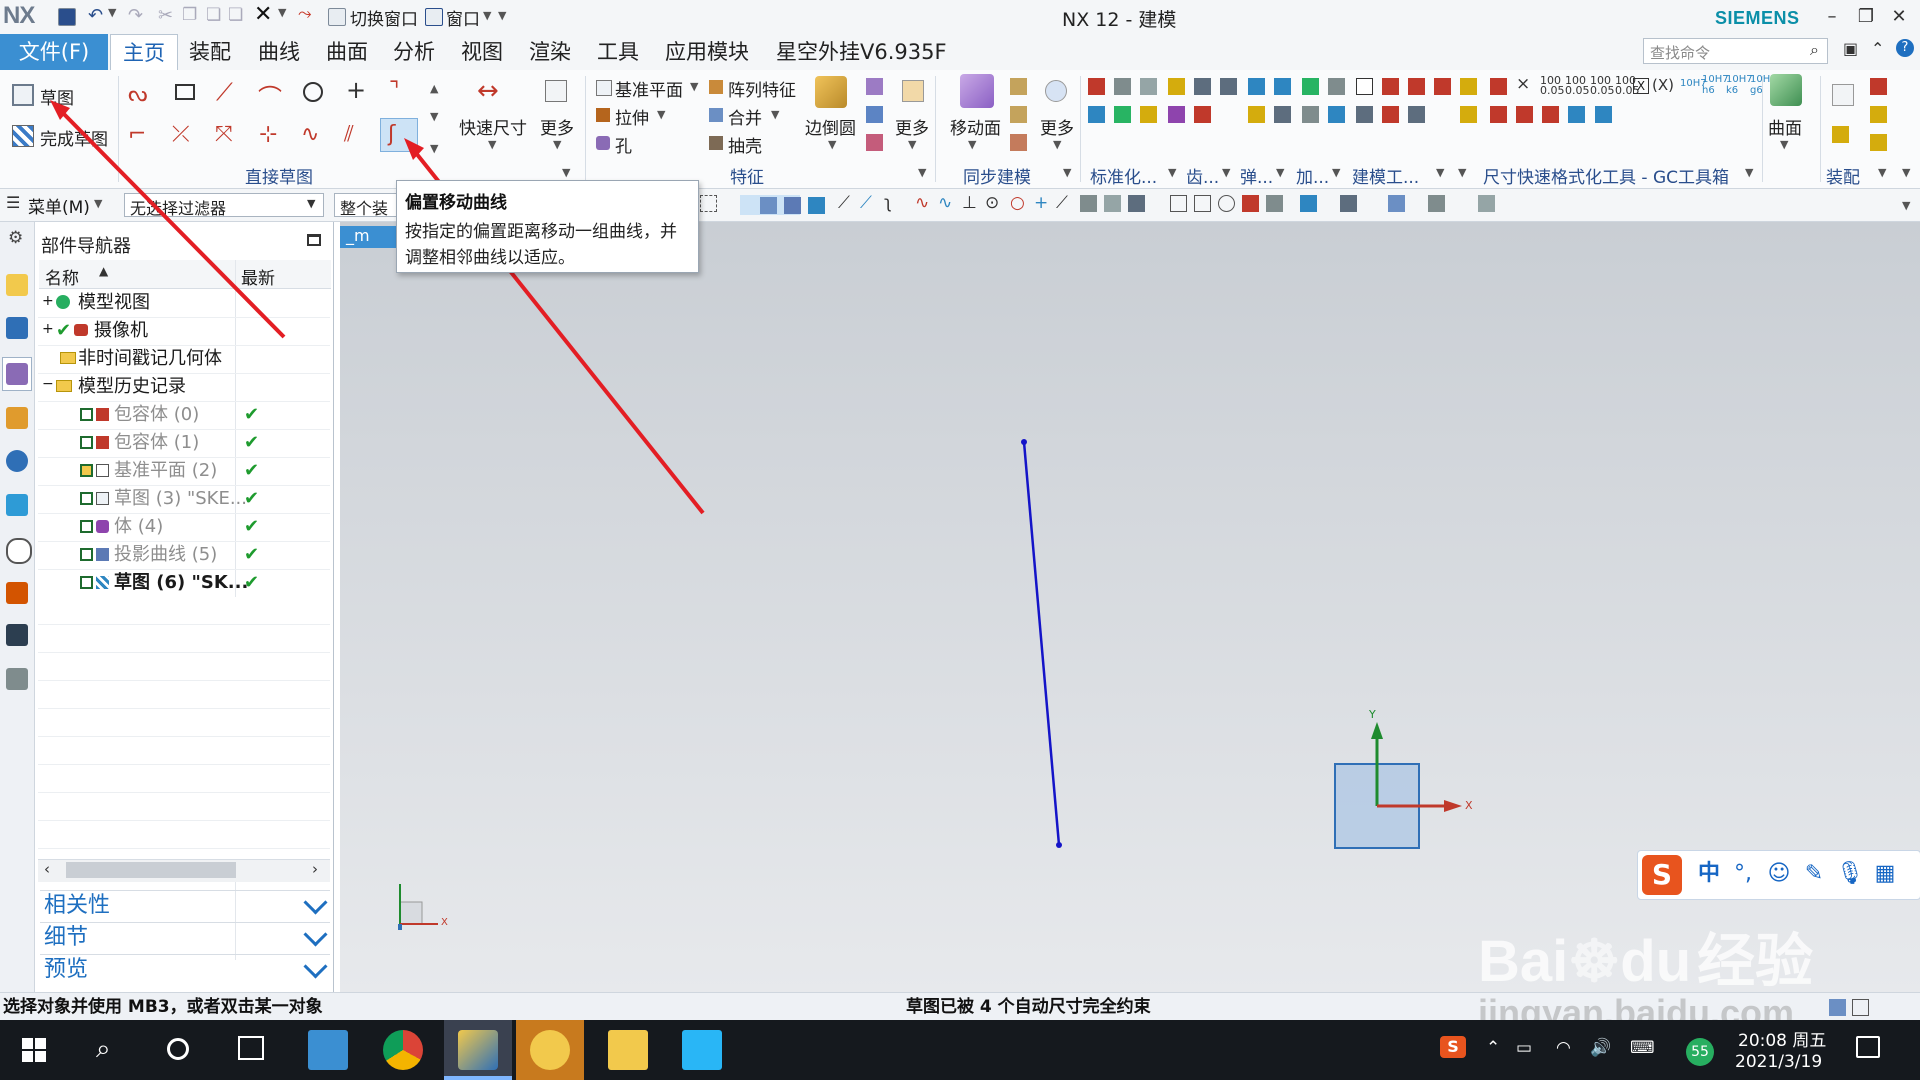 The image size is (1920, 1080). Describe the element at coordinates (268, 134) in the screenshot. I see `make-corner-icon: ⊹` at that location.